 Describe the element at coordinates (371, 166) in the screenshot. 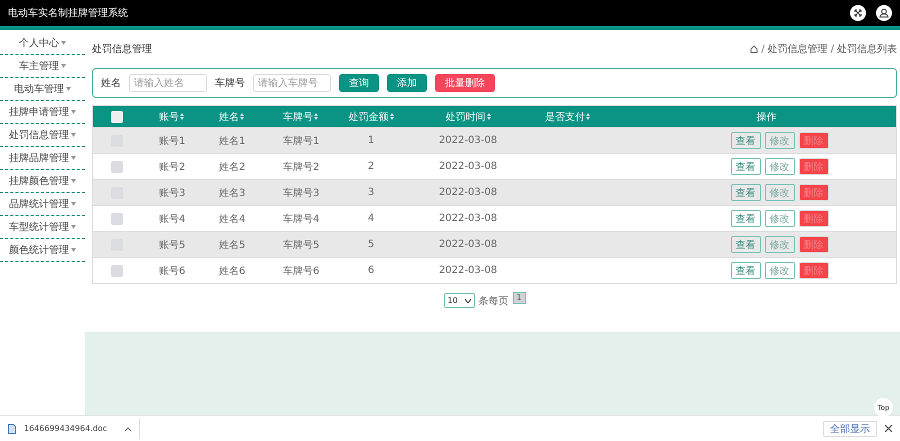

I see `table-cell: 2` at that location.